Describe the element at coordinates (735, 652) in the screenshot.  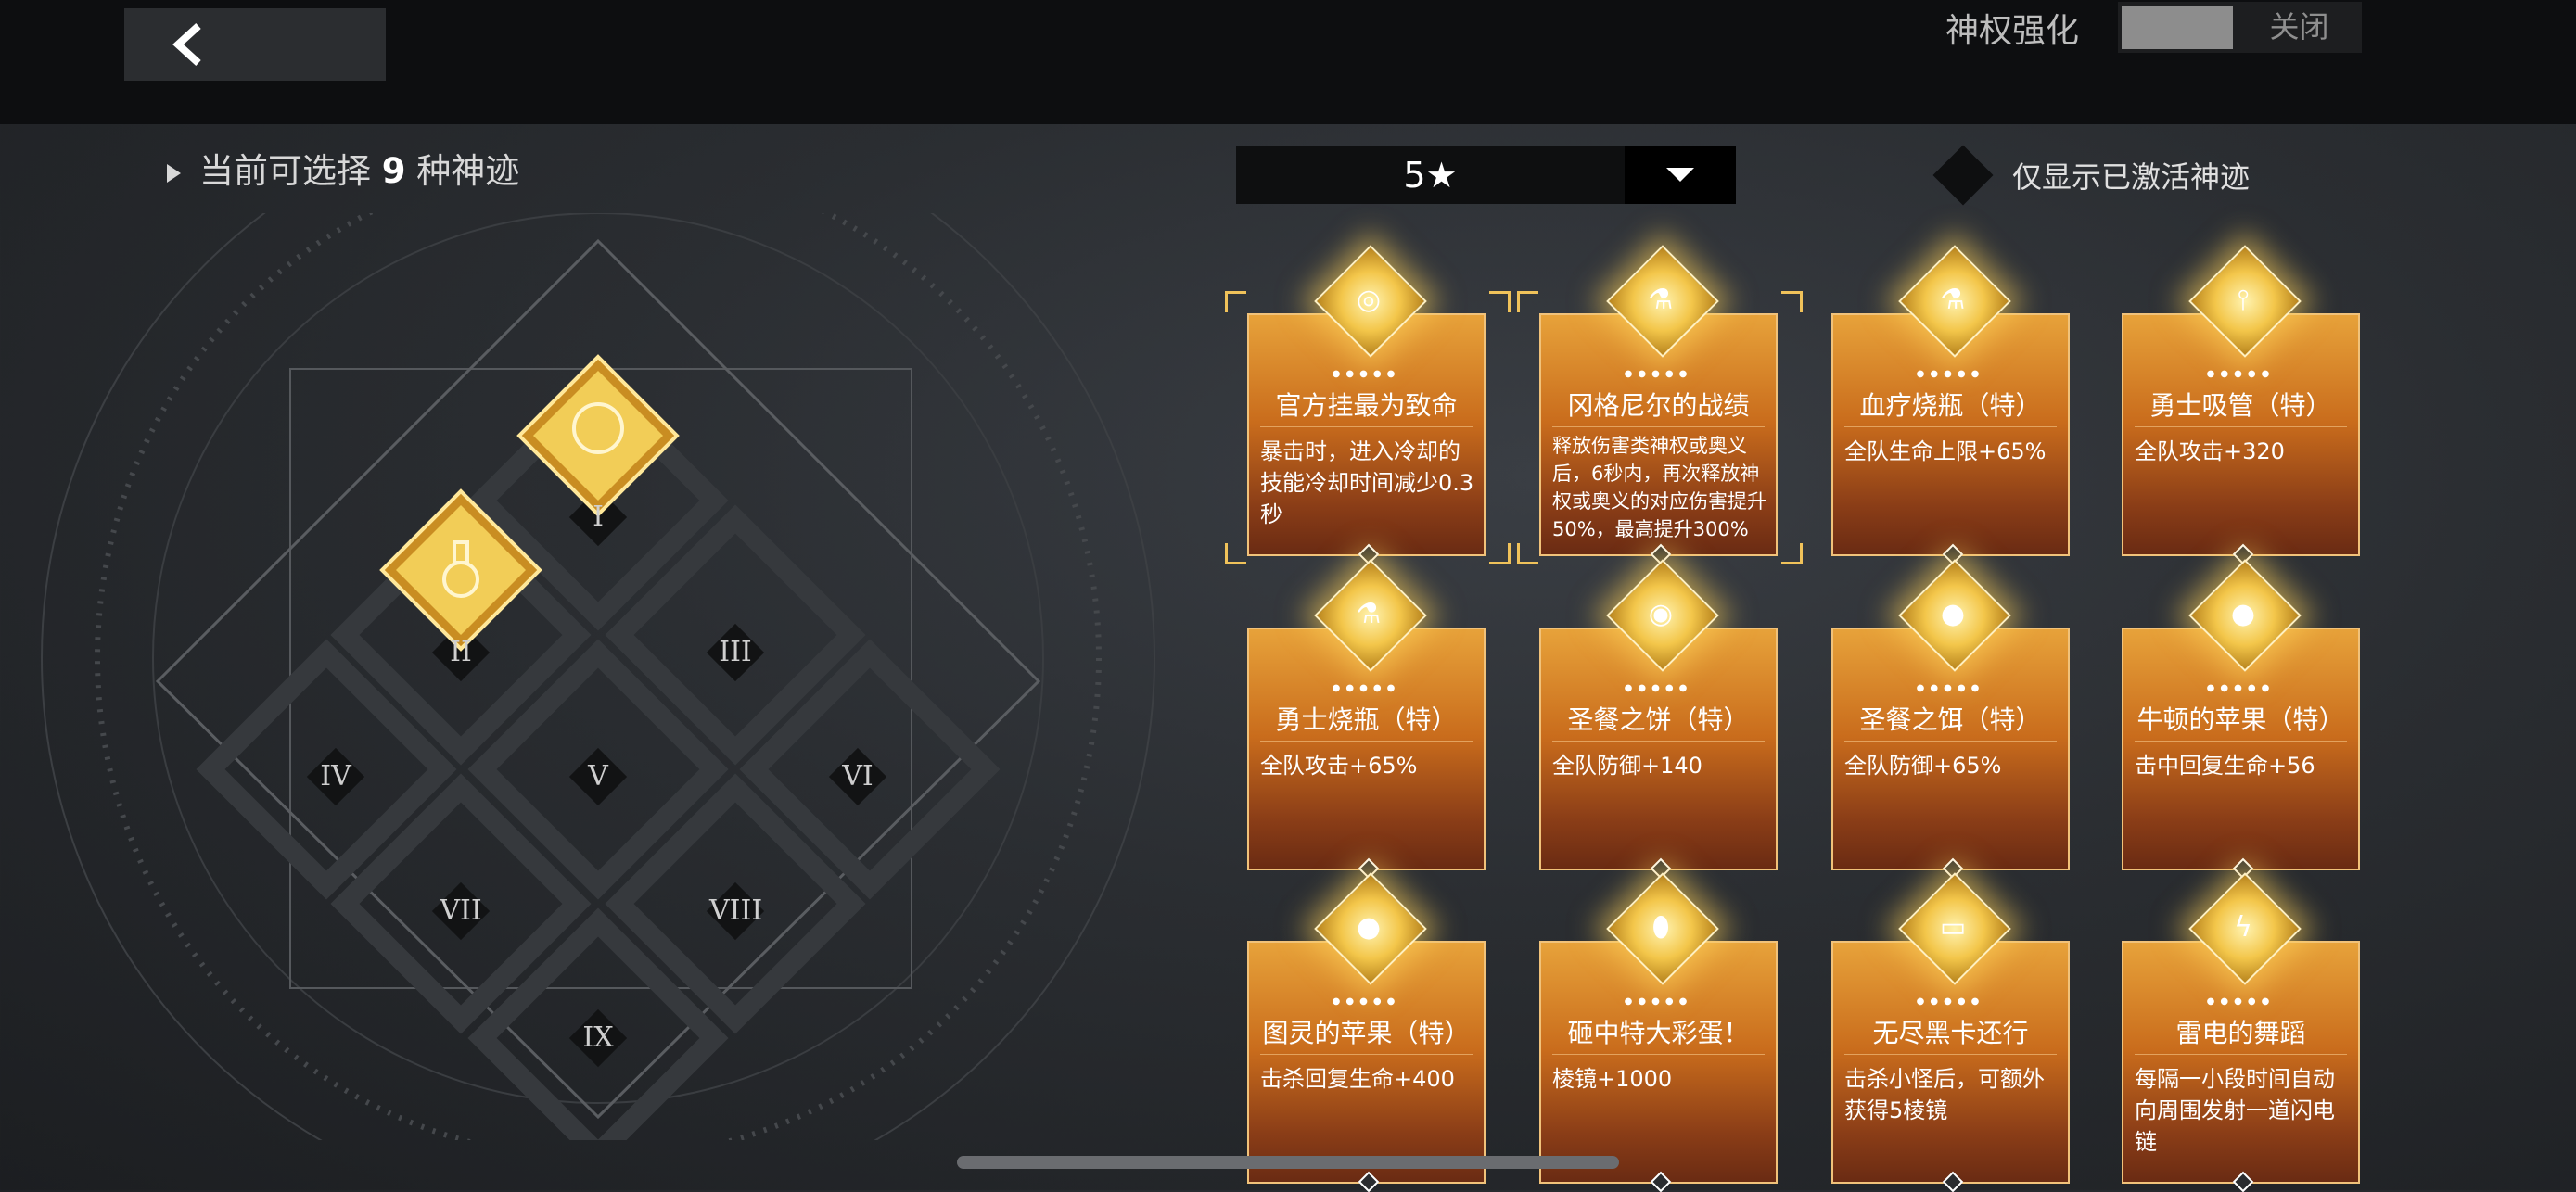
I see `slot-label-iii: III` at that location.